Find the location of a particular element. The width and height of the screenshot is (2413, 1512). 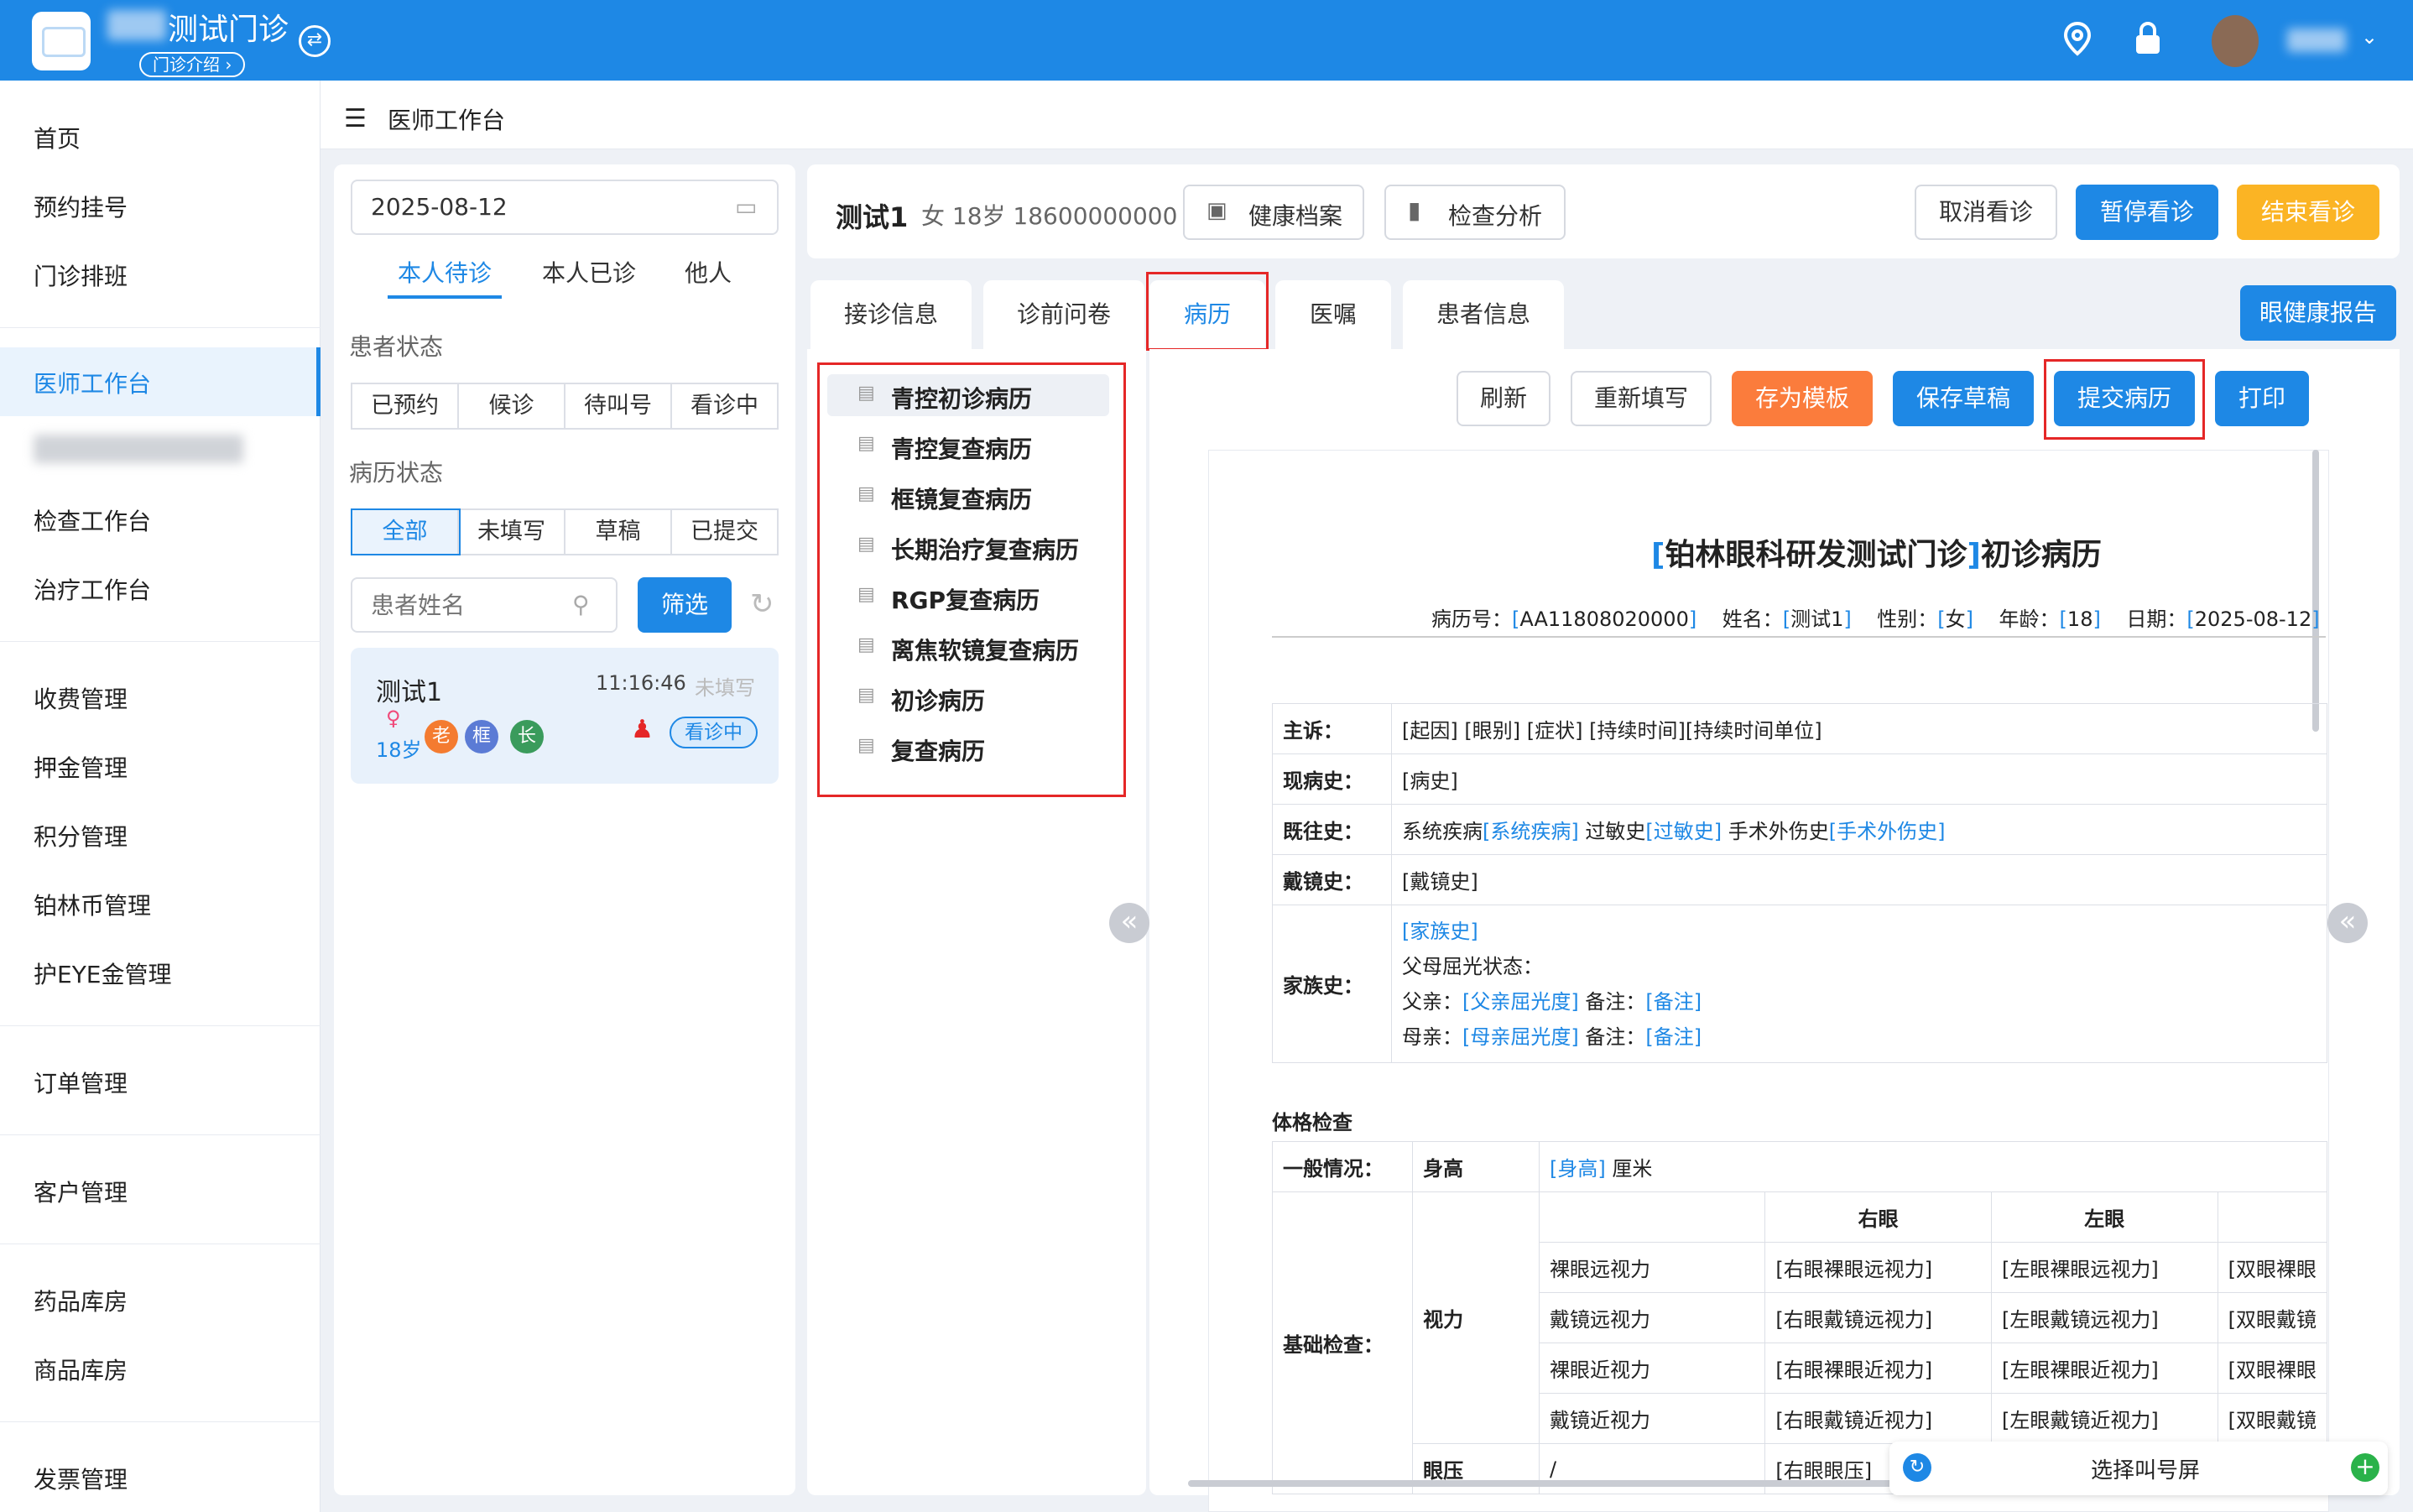

status-waiting: 候诊 is located at coordinates (512, 406).